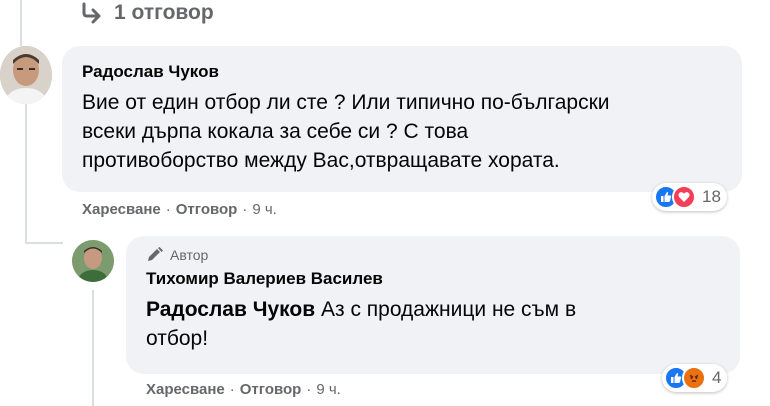 The height and width of the screenshot is (406, 770). Describe the element at coordinates (164, 12) in the screenshot. I see `view-replies-label: 1 отговор` at that location.